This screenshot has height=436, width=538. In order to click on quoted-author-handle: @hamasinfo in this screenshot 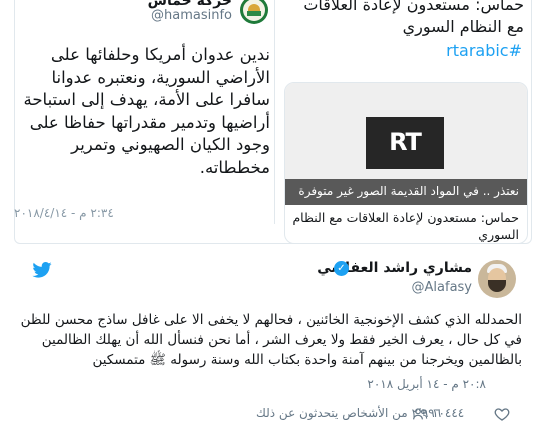, I will do `click(191, 15)`.